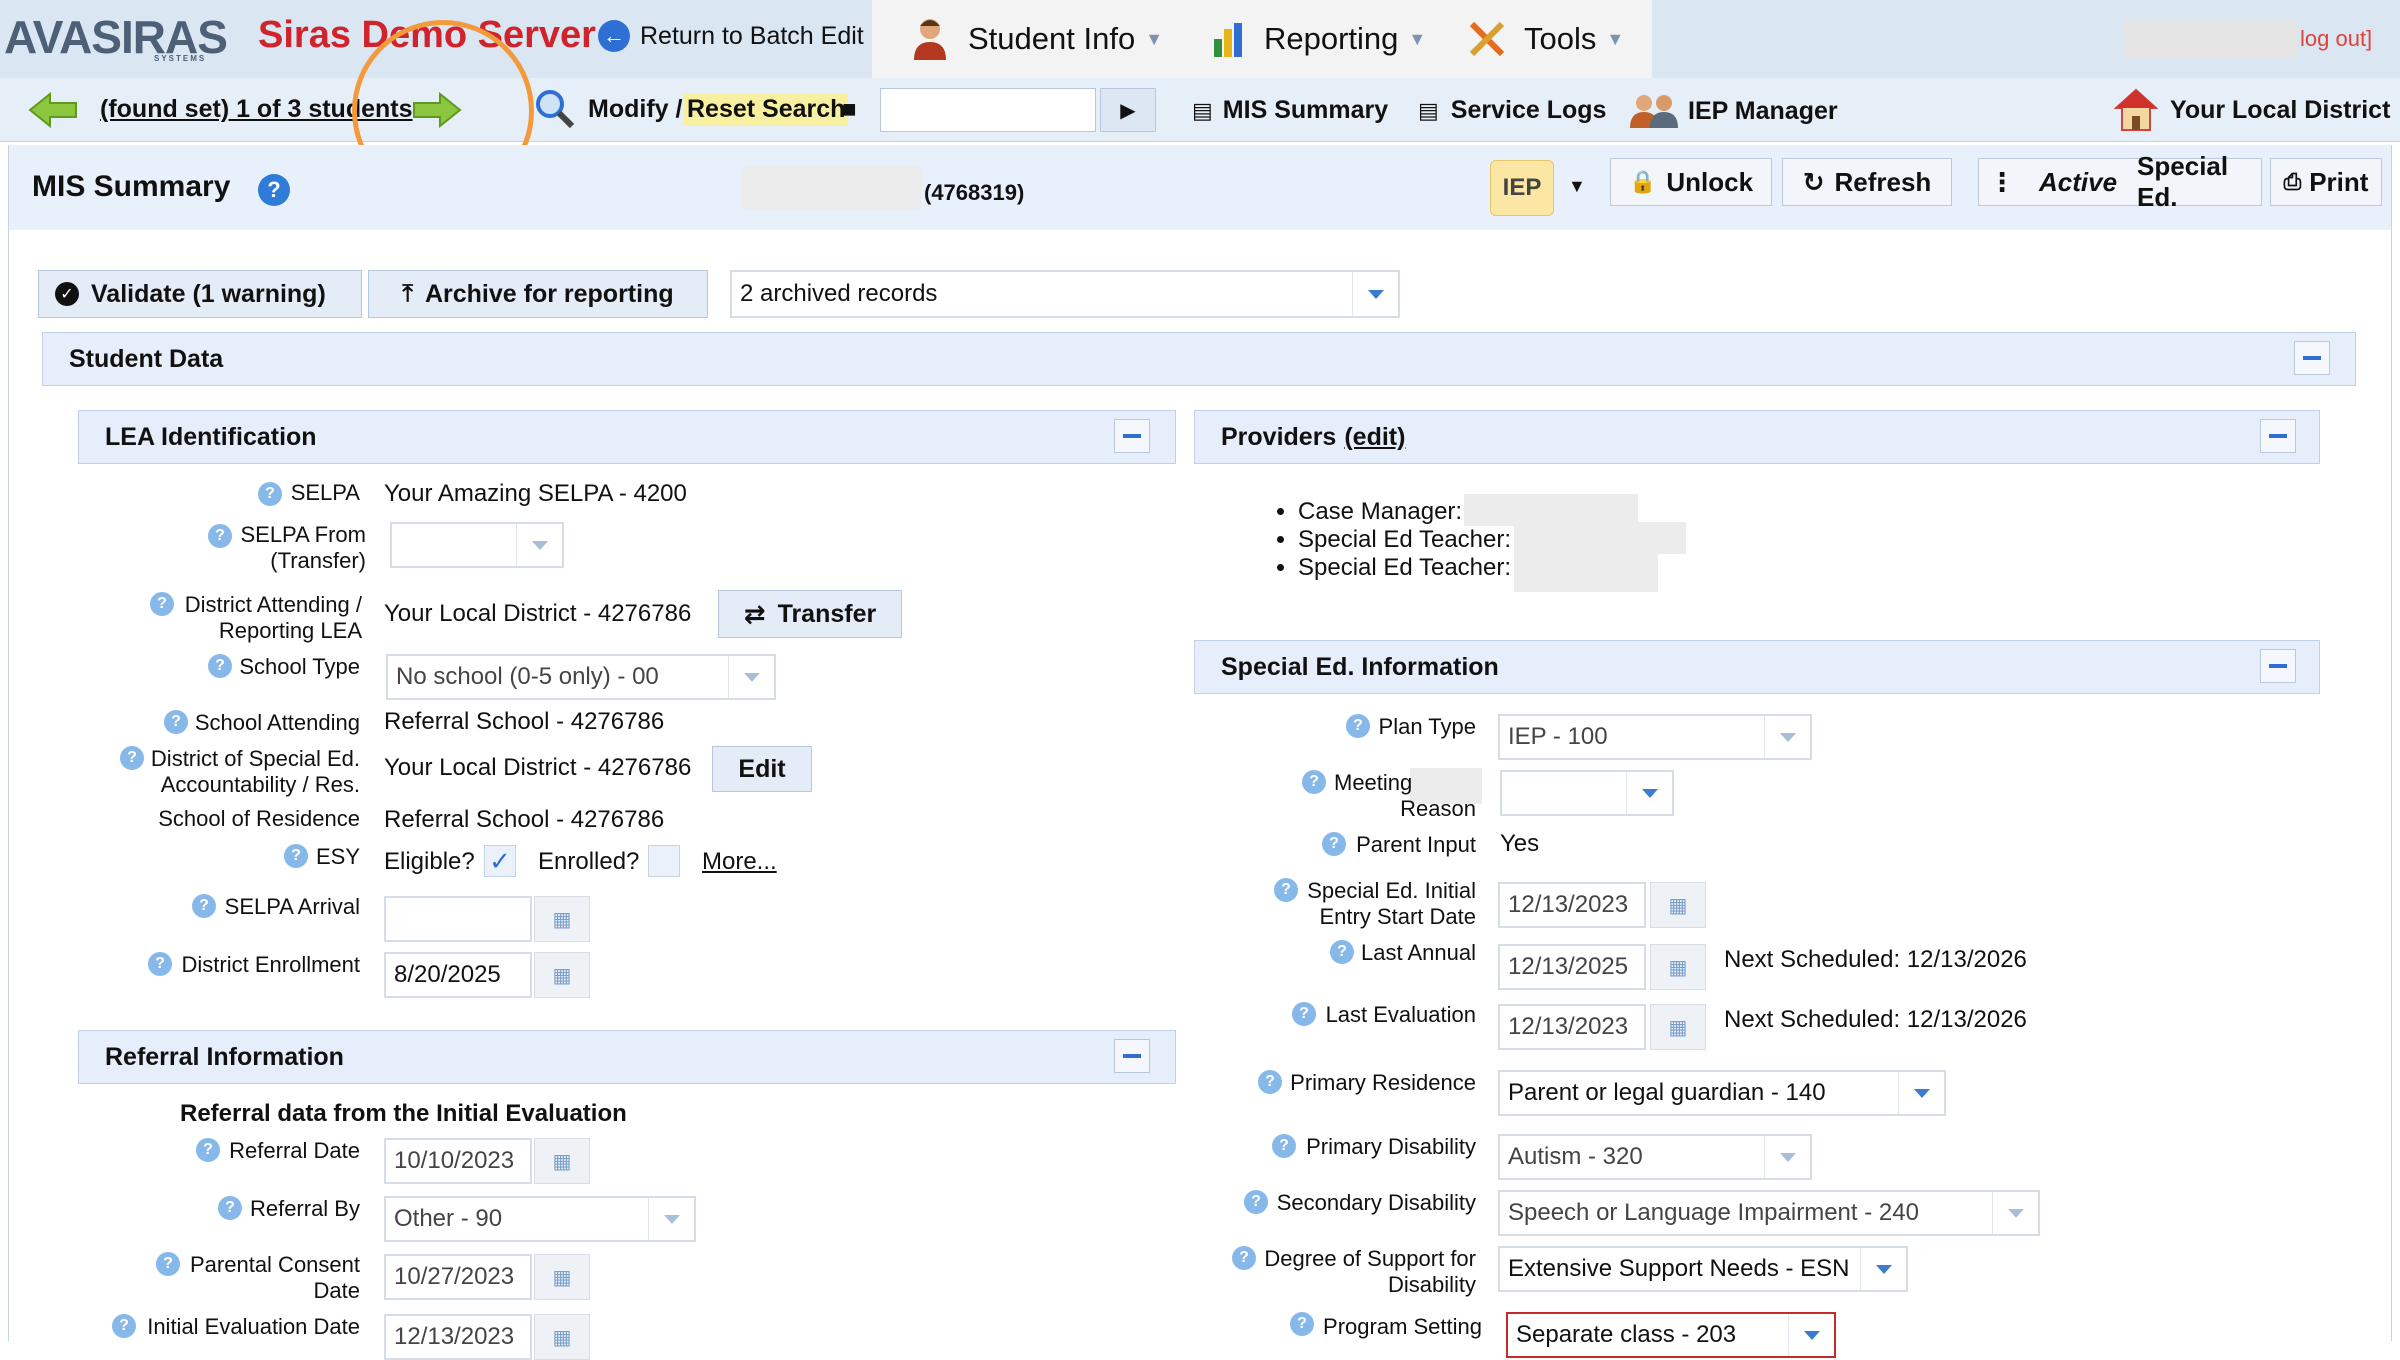 The width and height of the screenshot is (2400, 1360). What do you see at coordinates (1654, 111) in the screenshot?
I see `people-icon` at bounding box center [1654, 111].